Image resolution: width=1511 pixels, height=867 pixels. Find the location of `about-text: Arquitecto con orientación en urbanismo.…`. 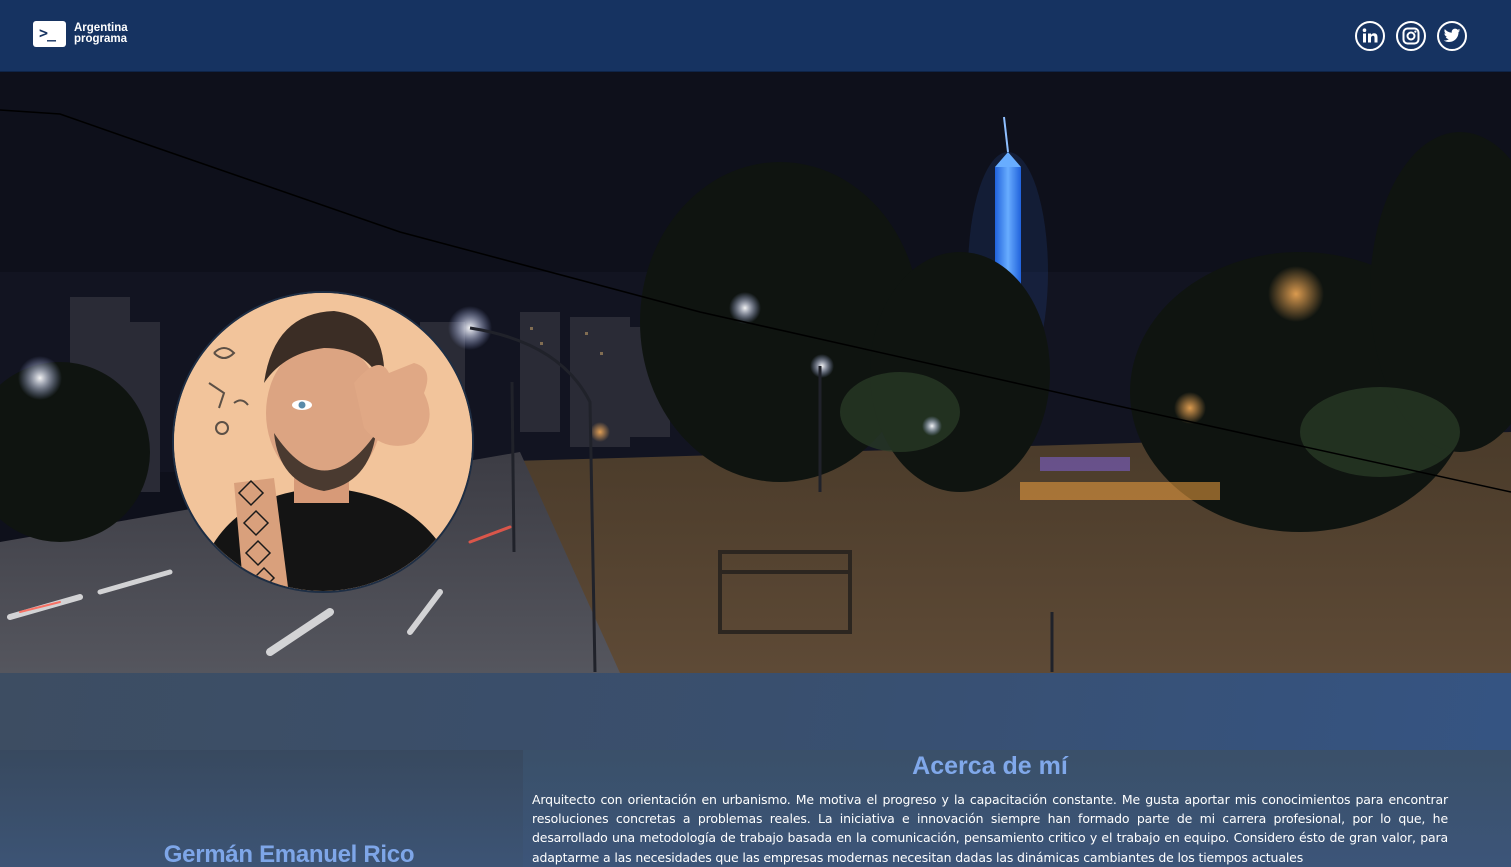

about-text: Arquitecto con orientación en urbanismo.… is located at coordinates (990, 828).